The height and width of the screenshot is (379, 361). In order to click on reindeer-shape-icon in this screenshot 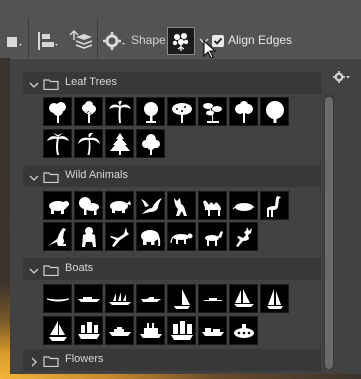, I will do `click(243, 236)`.